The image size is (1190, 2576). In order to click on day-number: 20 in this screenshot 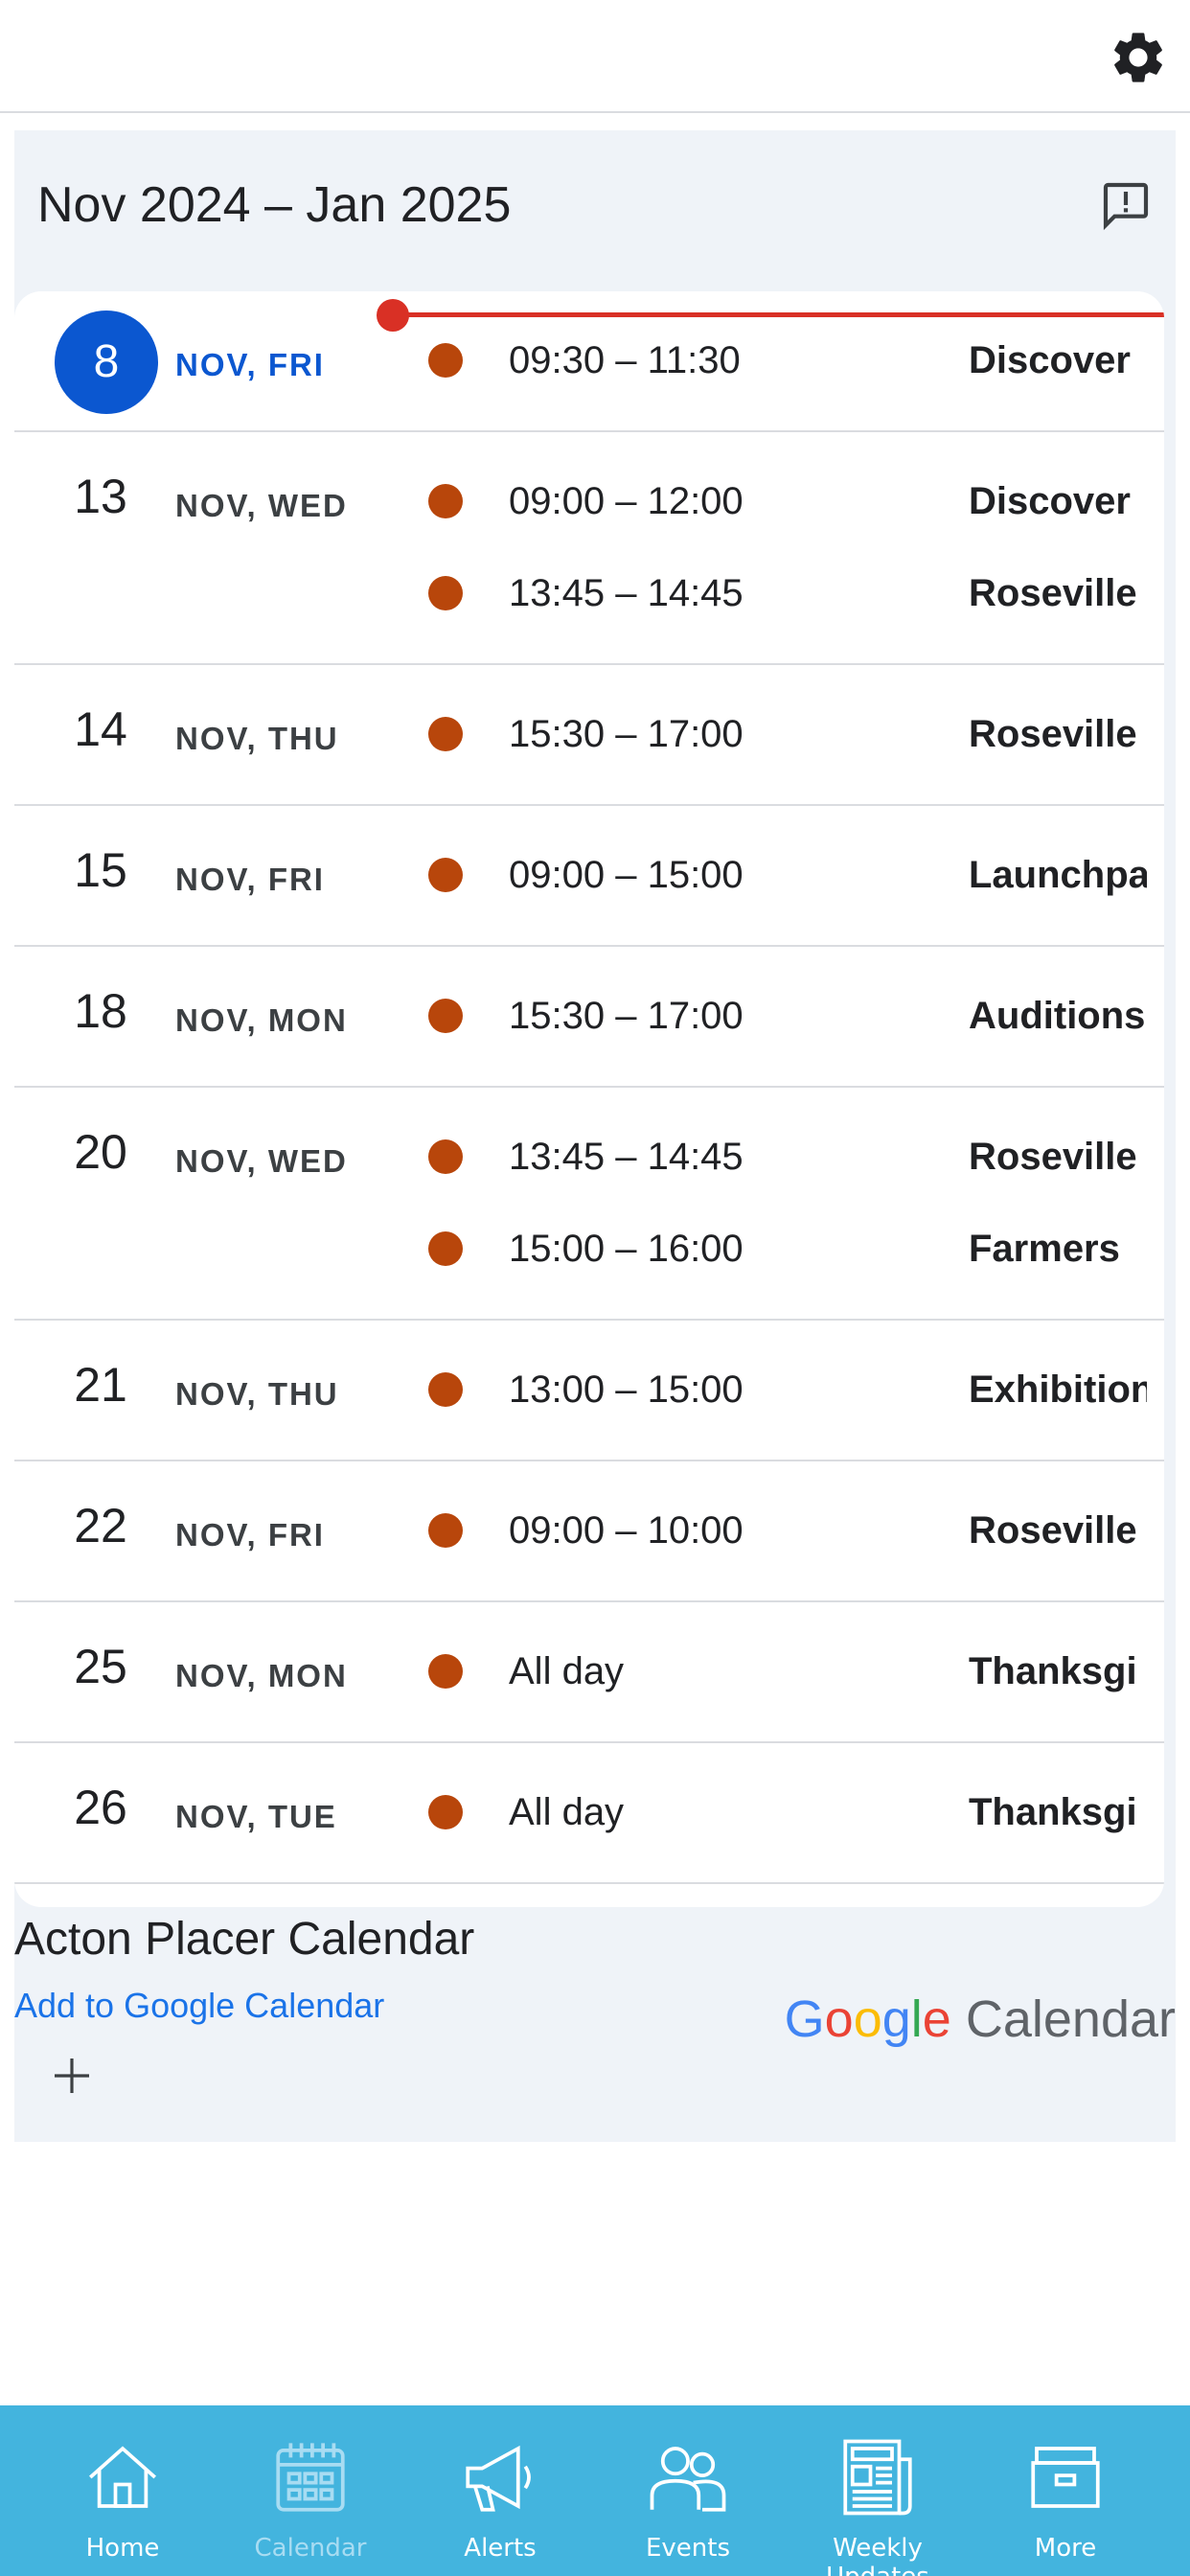, I will do `click(101, 1152)`.